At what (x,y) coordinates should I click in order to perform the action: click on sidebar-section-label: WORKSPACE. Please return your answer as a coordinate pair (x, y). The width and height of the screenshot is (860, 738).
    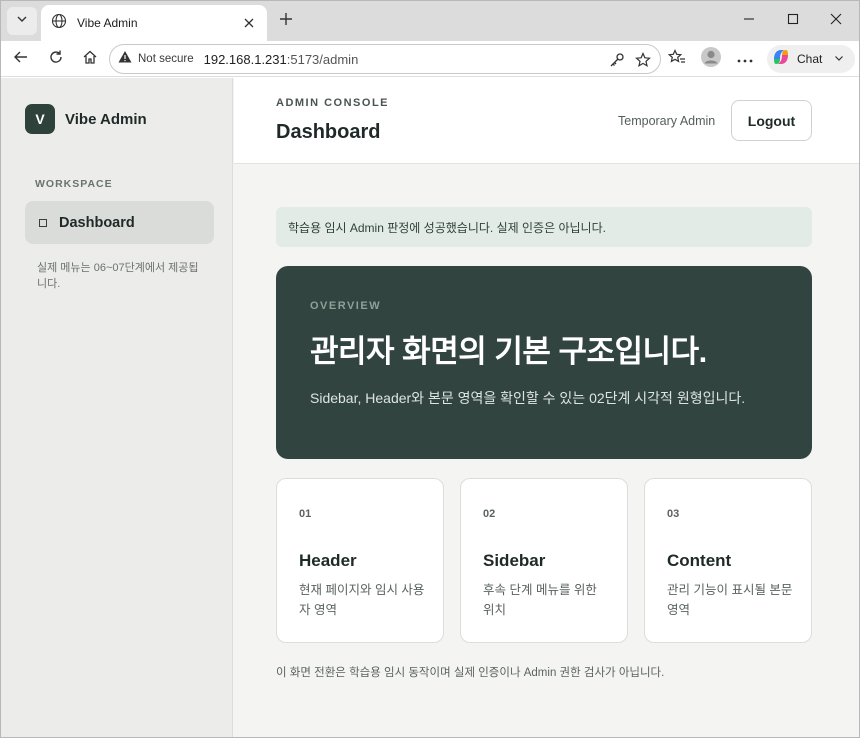
    Looking at the image, I should click on (74, 184).